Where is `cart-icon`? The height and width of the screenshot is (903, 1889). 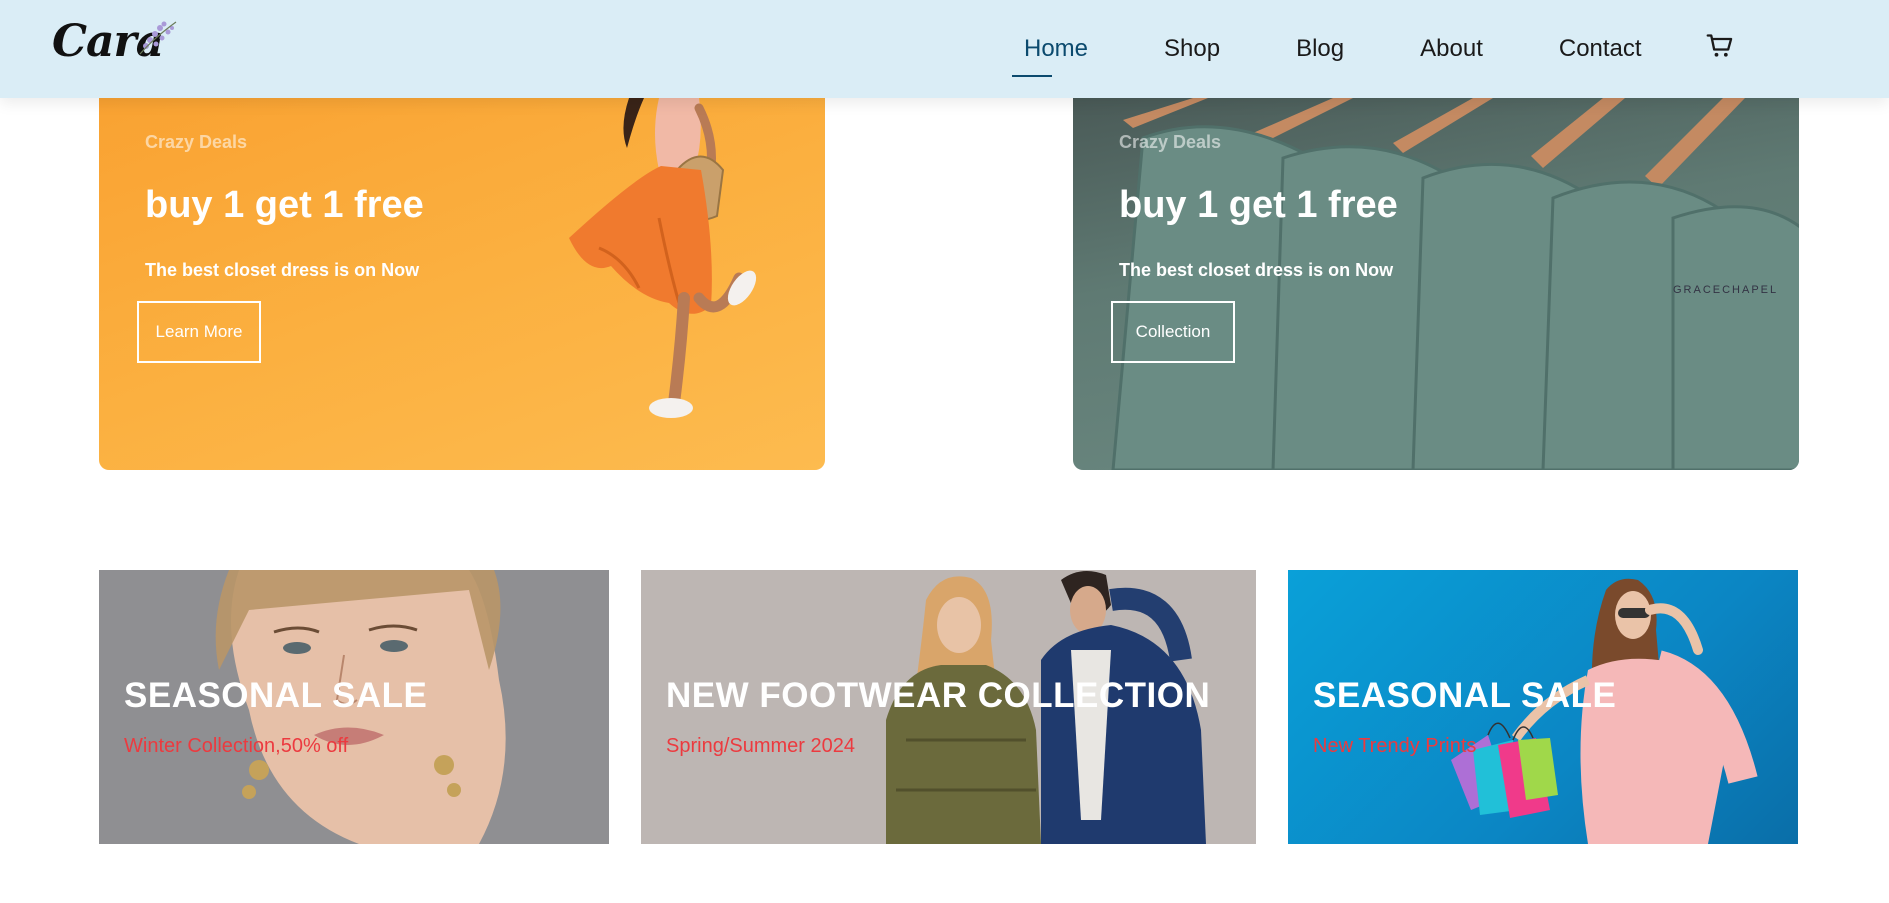
cart-icon is located at coordinates (1720, 46).